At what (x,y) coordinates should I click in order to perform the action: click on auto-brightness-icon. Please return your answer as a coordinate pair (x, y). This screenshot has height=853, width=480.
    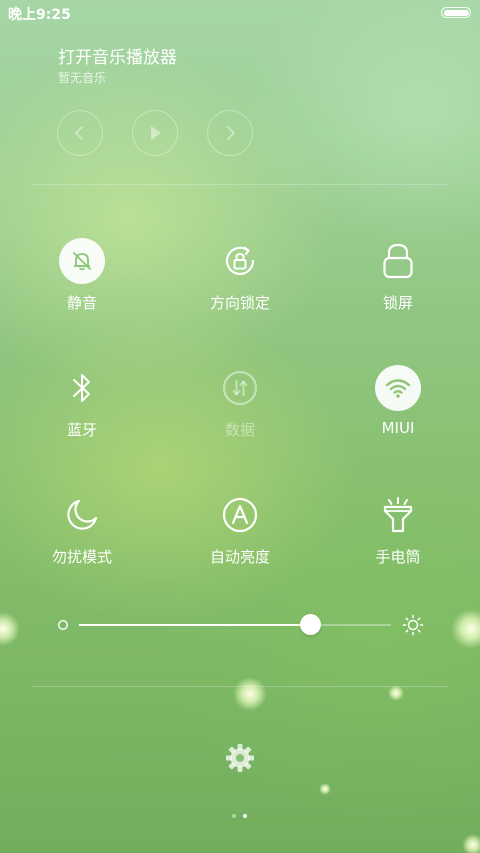
    Looking at the image, I should click on (240, 515).